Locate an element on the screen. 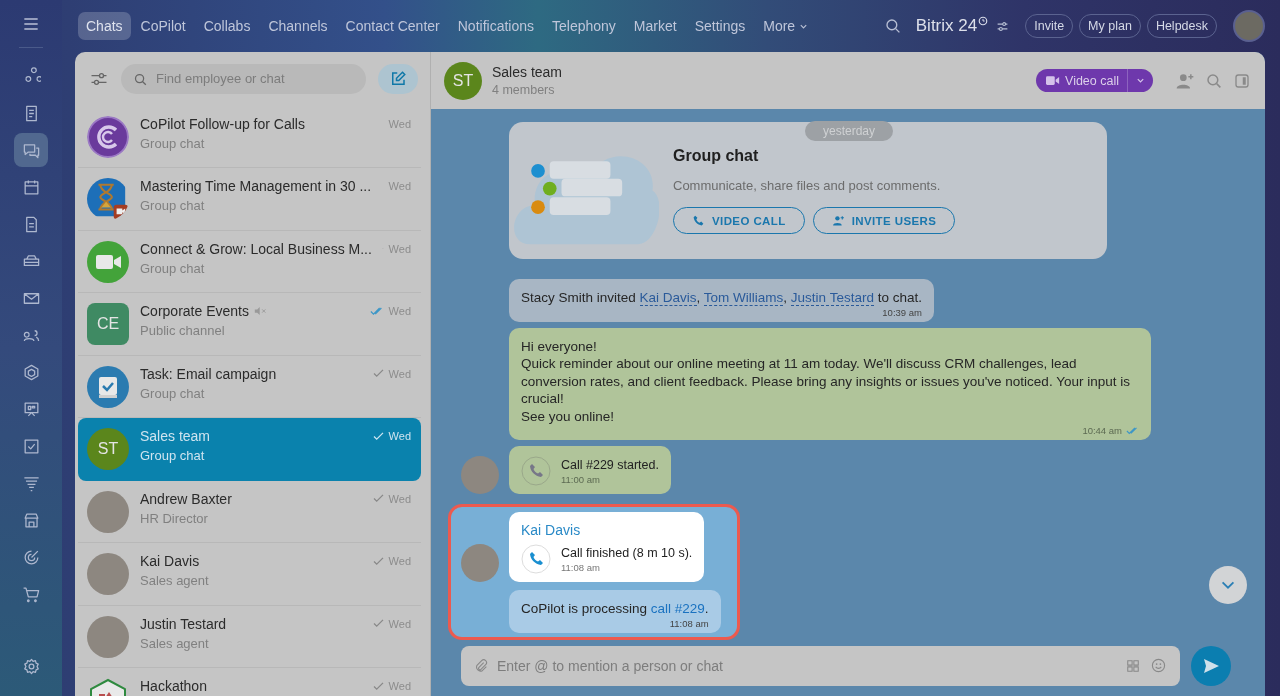 The height and width of the screenshot is (696, 1280). link: Justin Testard is located at coordinates (832, 298).